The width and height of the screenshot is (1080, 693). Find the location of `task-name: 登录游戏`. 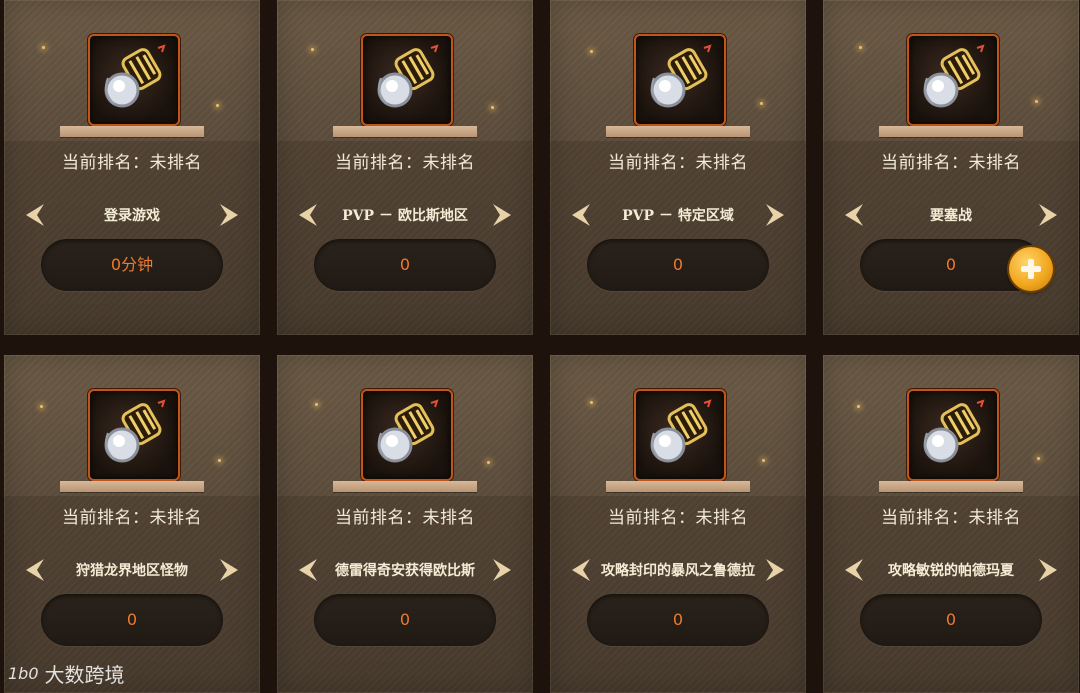

task-name: 登录游戏 is located at coordinates (132, 216).